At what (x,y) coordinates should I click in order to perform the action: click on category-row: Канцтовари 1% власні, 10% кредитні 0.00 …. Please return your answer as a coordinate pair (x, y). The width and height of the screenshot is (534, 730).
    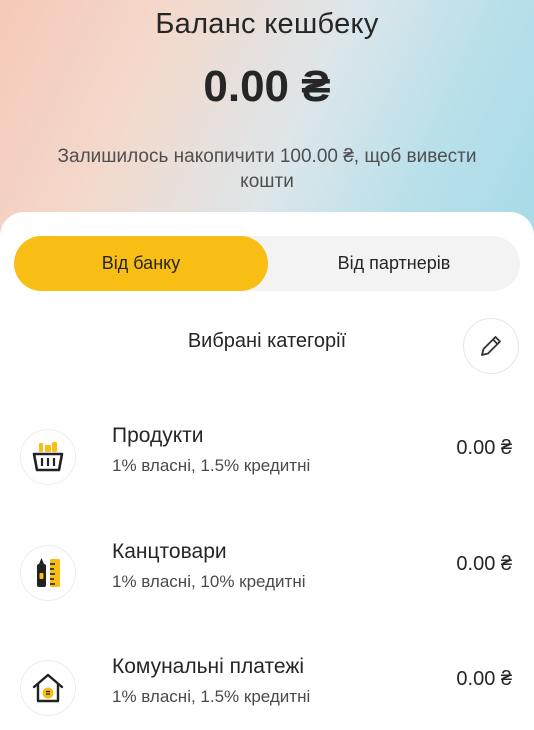
    Looking at the image, I should click on (267, 580).